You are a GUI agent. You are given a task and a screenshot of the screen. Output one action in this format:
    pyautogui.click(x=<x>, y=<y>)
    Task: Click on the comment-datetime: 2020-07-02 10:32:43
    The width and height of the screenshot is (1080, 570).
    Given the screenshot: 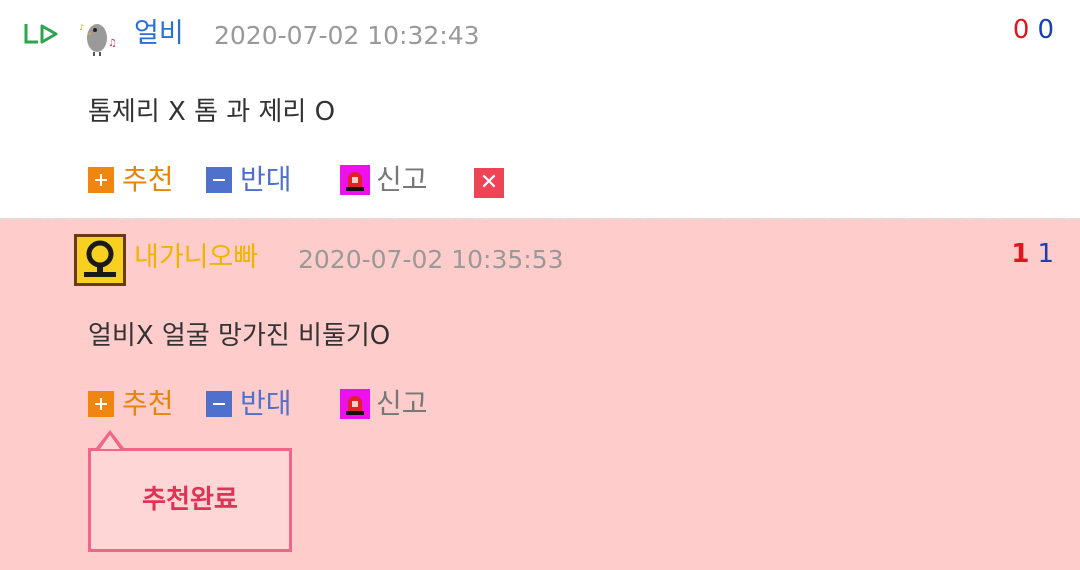 What is the action you would take?
    pyautogui.click(x=347, y=35)
    